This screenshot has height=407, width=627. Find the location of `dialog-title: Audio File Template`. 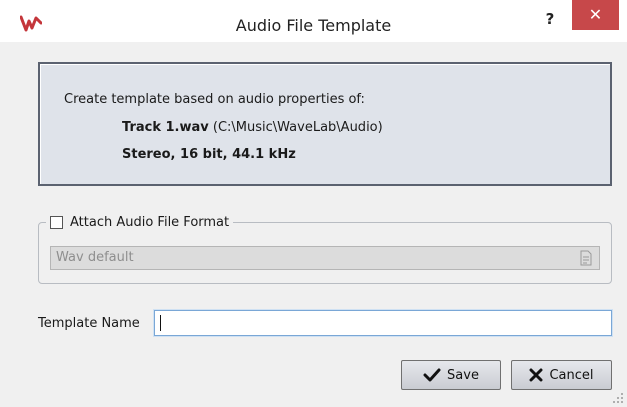

dialog-title: Audio File Template is located at coordinates (313, 25).